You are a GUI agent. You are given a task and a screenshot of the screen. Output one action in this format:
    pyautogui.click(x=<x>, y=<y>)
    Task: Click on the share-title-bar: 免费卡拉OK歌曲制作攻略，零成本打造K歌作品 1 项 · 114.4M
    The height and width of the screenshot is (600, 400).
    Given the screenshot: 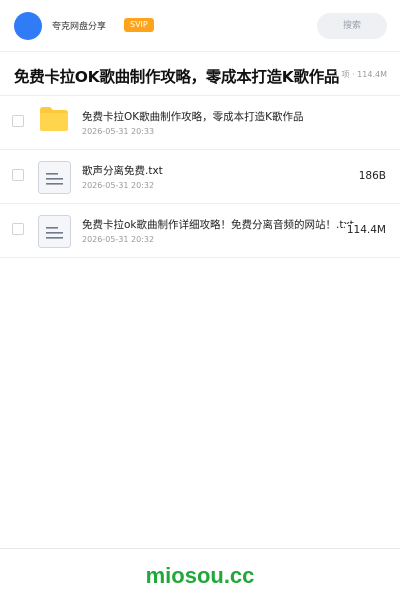 What is the action you would take?
    pyautogui.click(x=200, y=74)
    